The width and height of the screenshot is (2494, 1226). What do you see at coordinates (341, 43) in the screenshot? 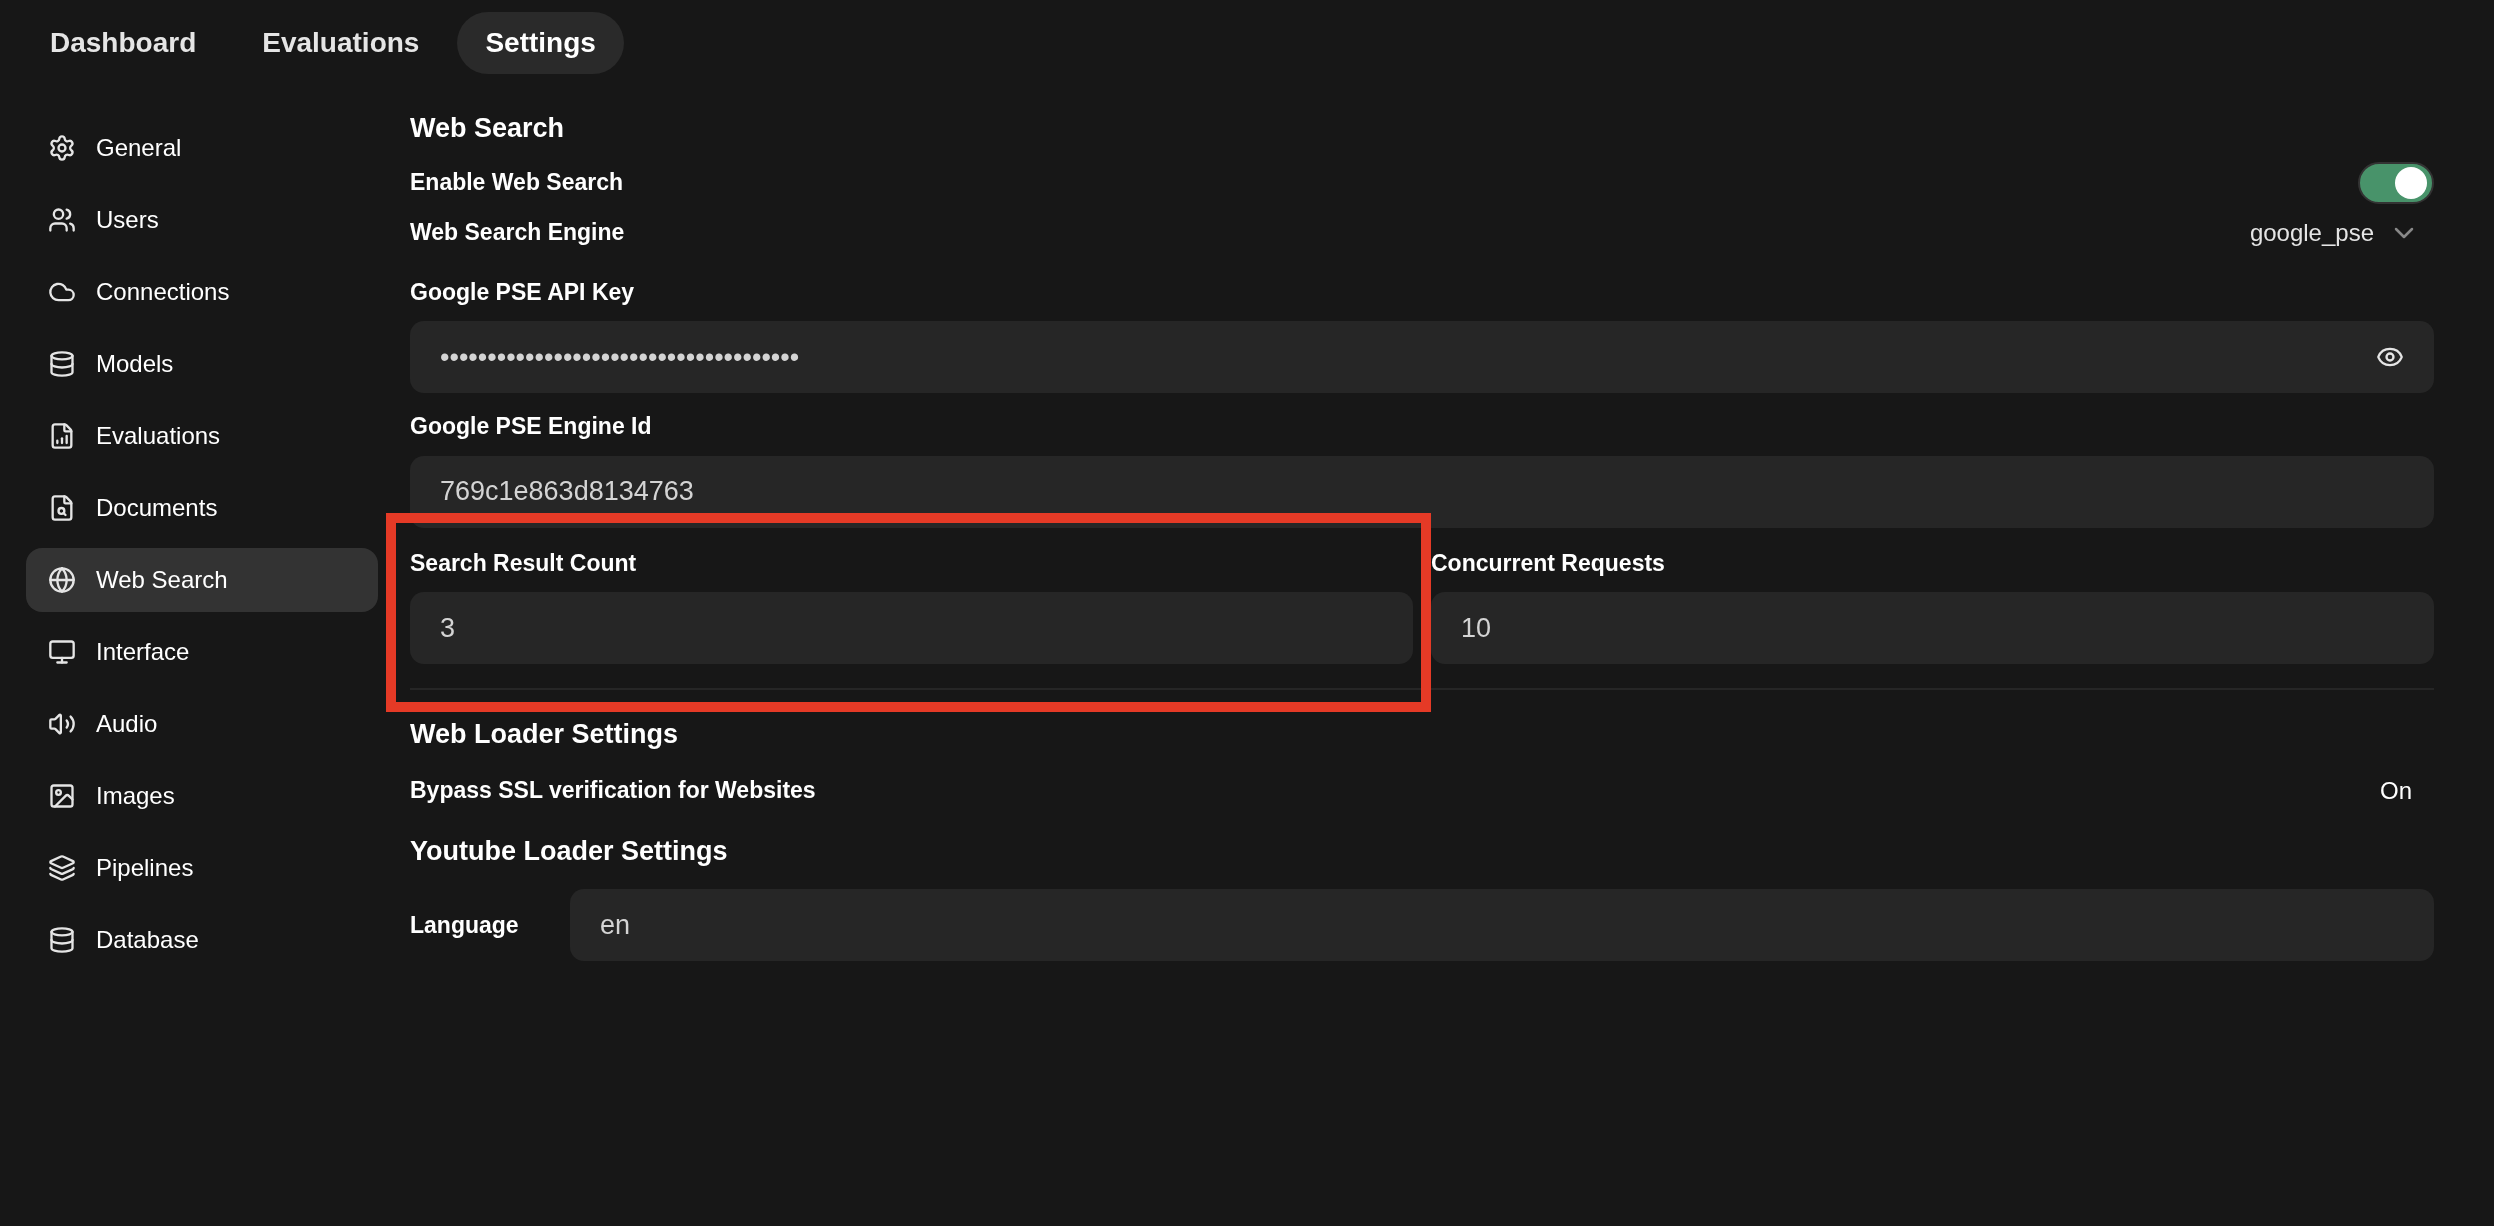
I see `nav-tab: Evaluations` at bounding box center [341, 43].